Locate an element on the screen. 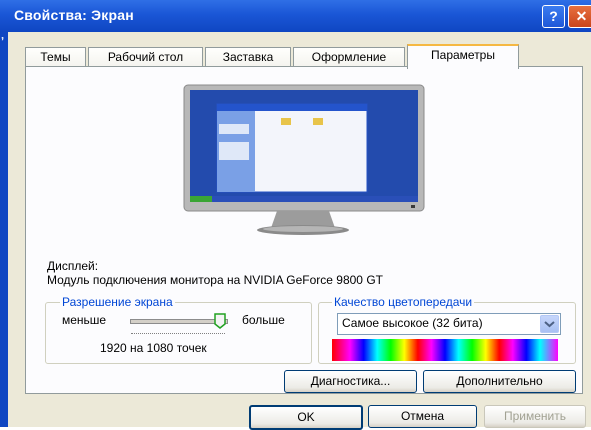 The height and width of the screenshot is (430, 591). tab-label: Темы is located at coordinates (55, 57).